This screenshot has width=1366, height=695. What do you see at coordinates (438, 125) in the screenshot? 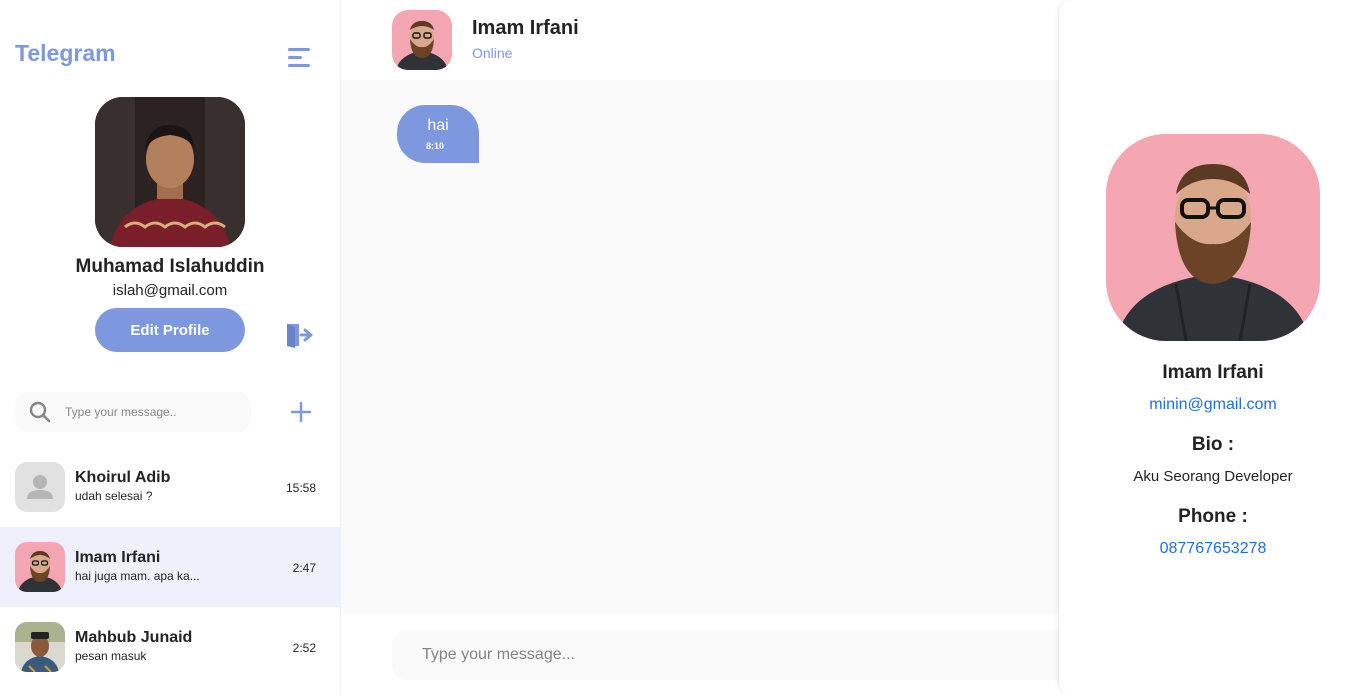
I see `message-text: hai` at bounding box center [438, 125].